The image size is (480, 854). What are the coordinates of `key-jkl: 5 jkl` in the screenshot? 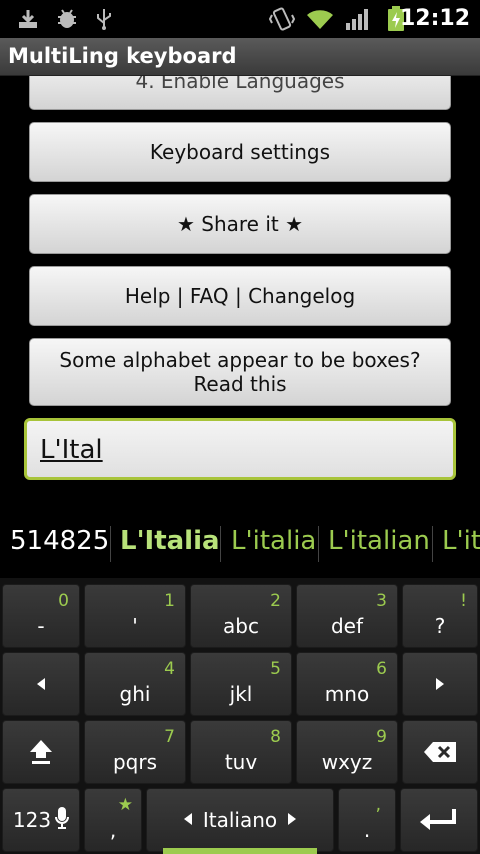 It's located at (241, 684).